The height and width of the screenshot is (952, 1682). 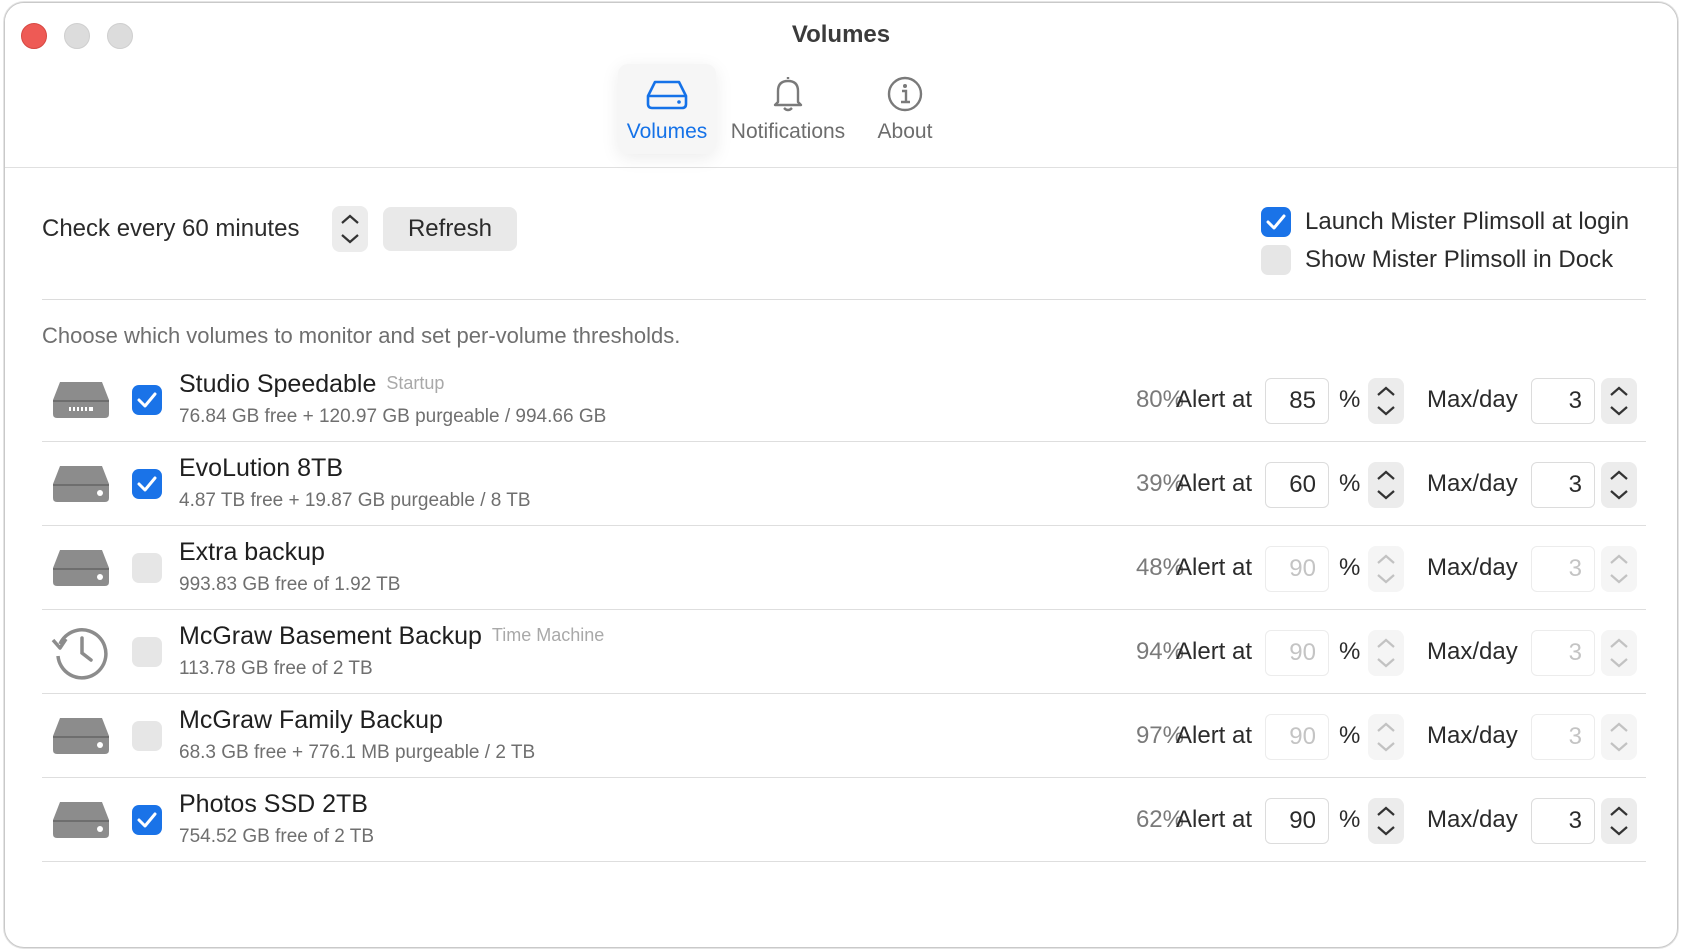 What do you see at coordinates (844, 299) in the screenshot?
I see `divider` at bounding box center [844, 299].